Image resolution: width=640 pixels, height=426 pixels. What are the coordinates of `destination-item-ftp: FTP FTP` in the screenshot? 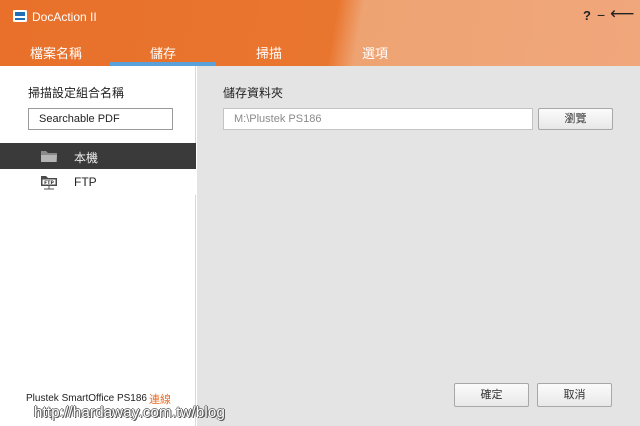 It's located at (98, 182).